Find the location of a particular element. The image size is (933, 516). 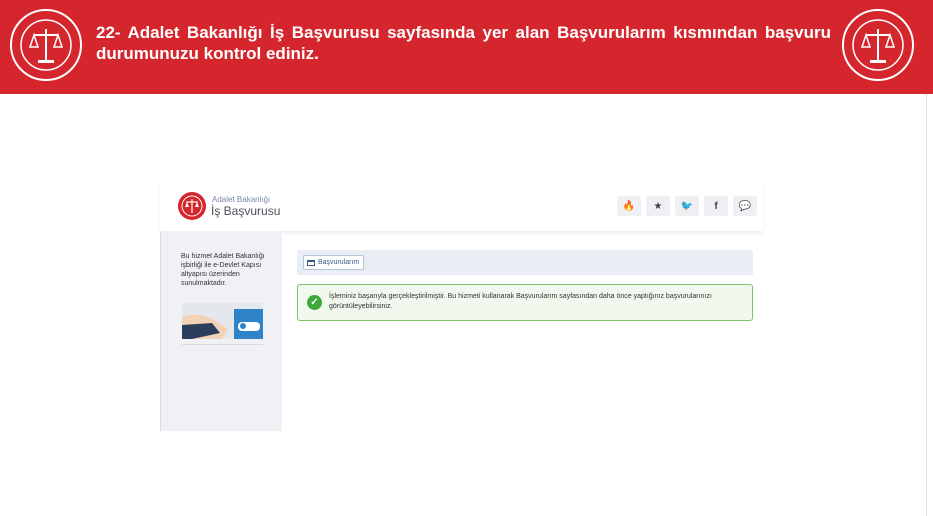

list-icon is located at coordinates (311, 262).